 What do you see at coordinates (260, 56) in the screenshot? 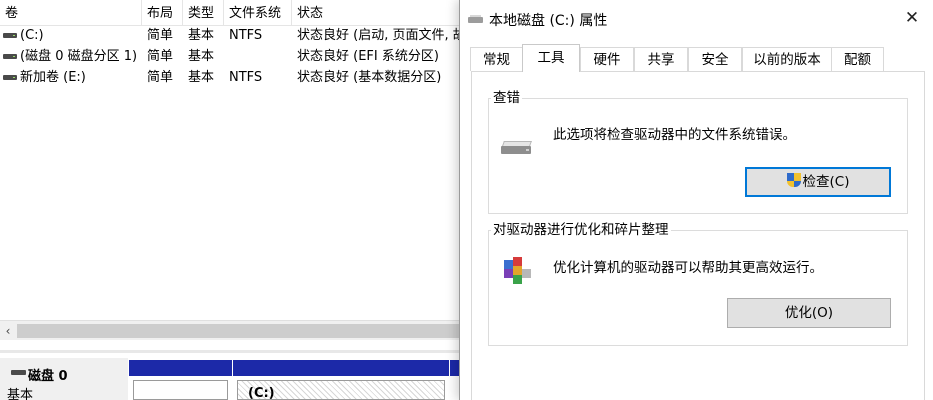
I see `volume-filesystem` at bounding box center [260, 56].